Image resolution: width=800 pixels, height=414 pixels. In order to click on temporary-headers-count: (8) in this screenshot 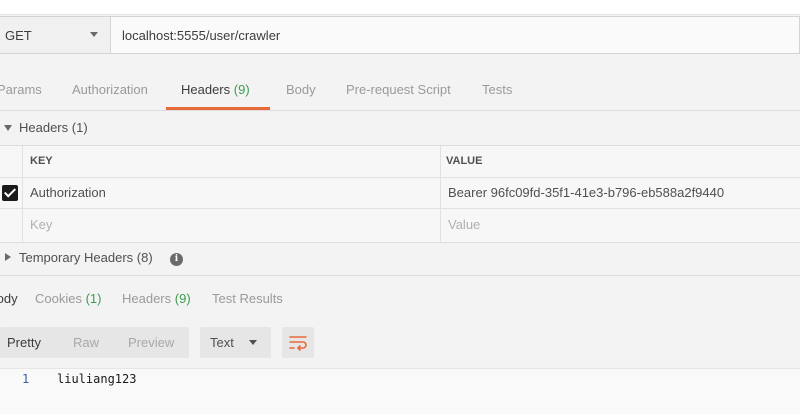, I will do `click(144, 257)`.